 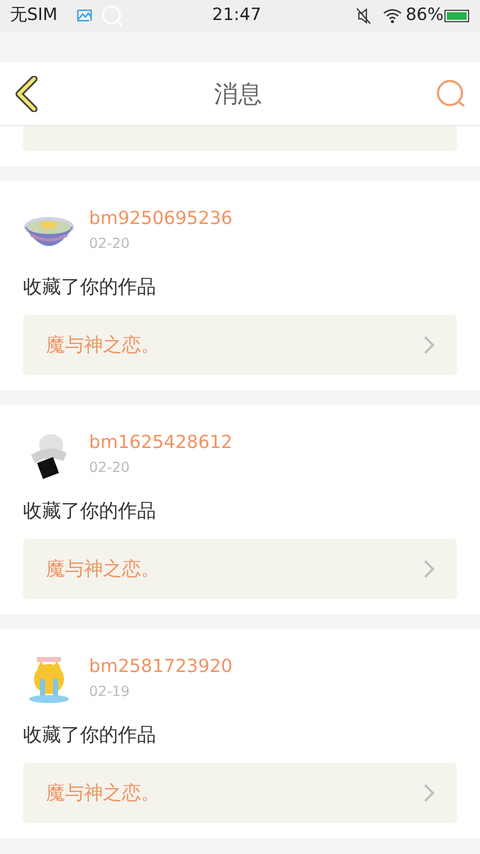 I want to click on user-name: bm2581723920, so click(x=160, y=667).